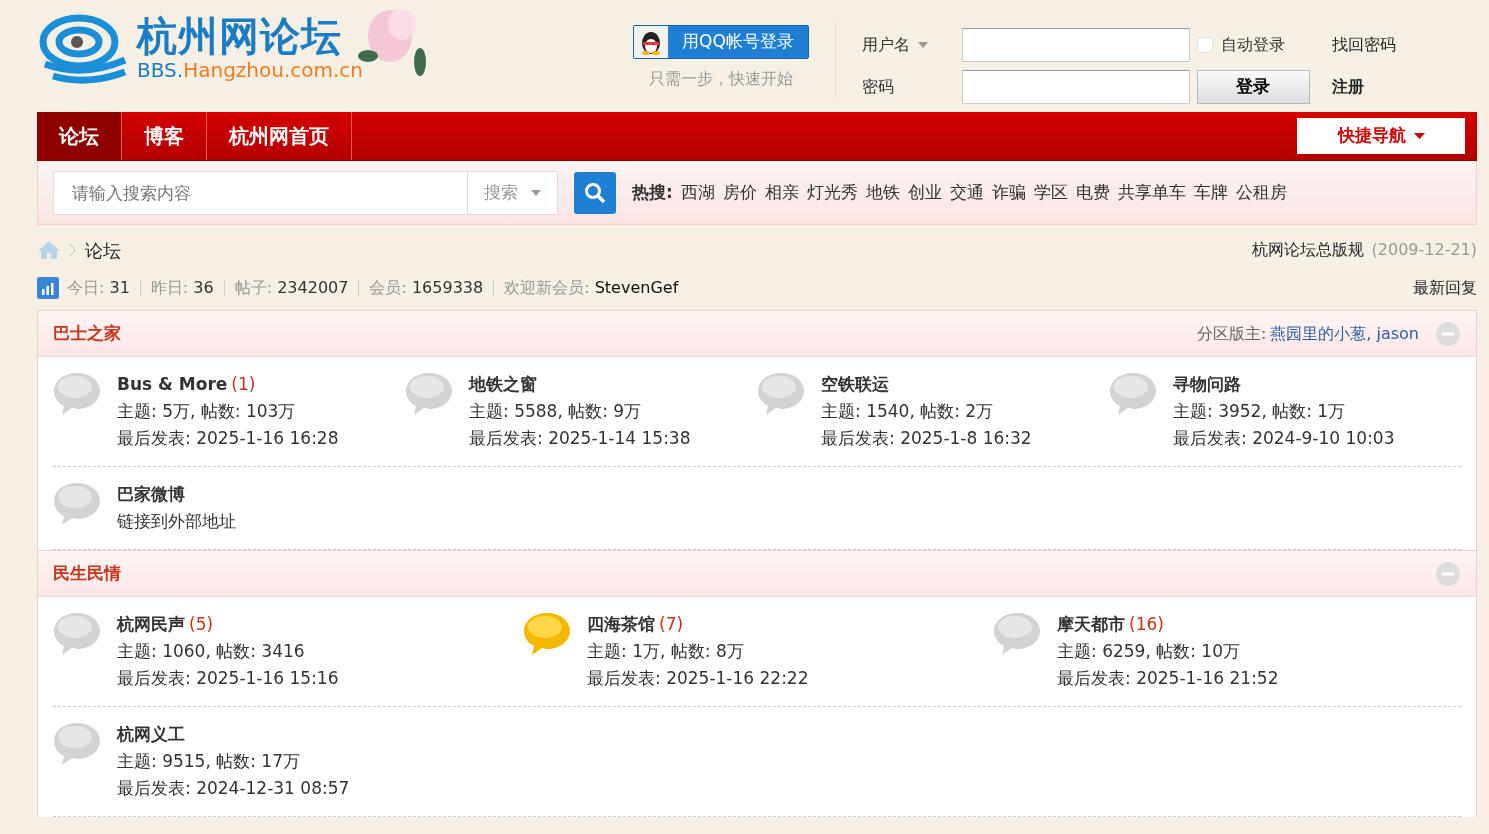  Describe the element at coordinates (1168, 678) in the screenshot. I see `last-post-time: 最后发表: 2025-1-16 21:52` at that location.